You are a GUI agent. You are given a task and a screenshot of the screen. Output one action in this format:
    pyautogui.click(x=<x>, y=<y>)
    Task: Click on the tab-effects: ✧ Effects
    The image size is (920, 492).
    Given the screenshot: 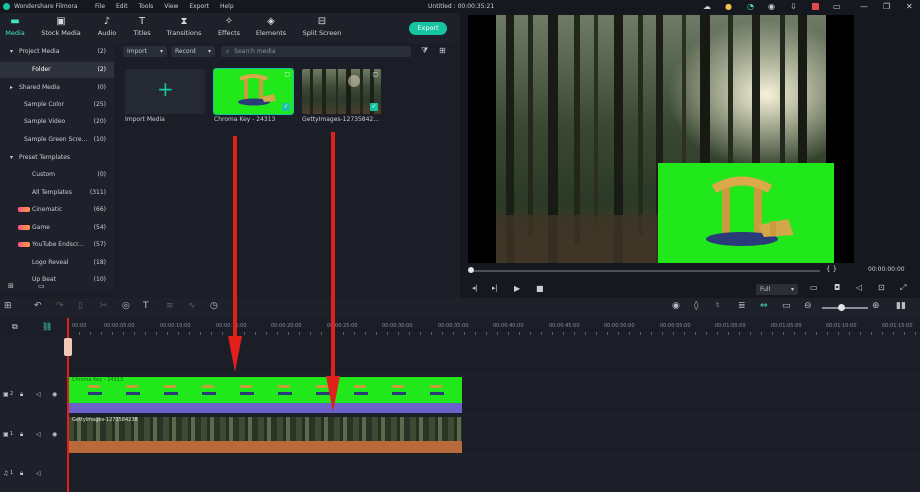 What is the action you would take?
    pyautogui.click(x=229, y=26)
    